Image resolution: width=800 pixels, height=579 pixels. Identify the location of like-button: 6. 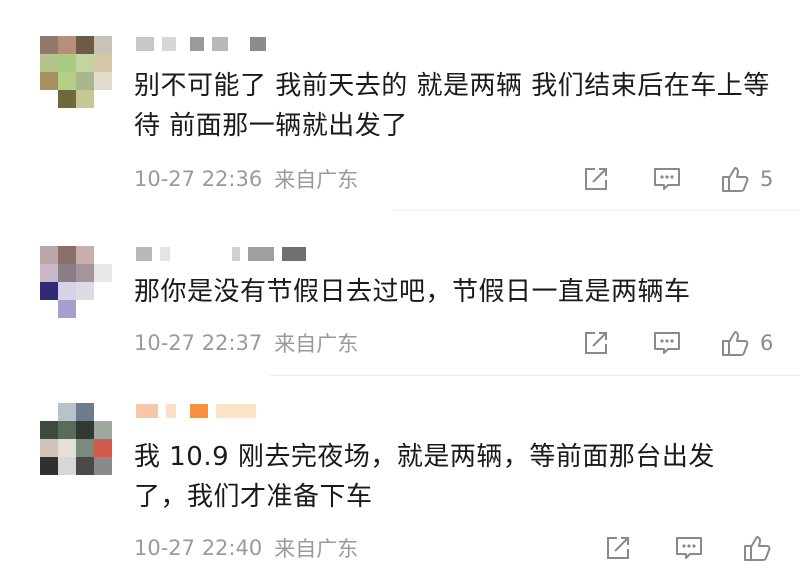
(746, 343).